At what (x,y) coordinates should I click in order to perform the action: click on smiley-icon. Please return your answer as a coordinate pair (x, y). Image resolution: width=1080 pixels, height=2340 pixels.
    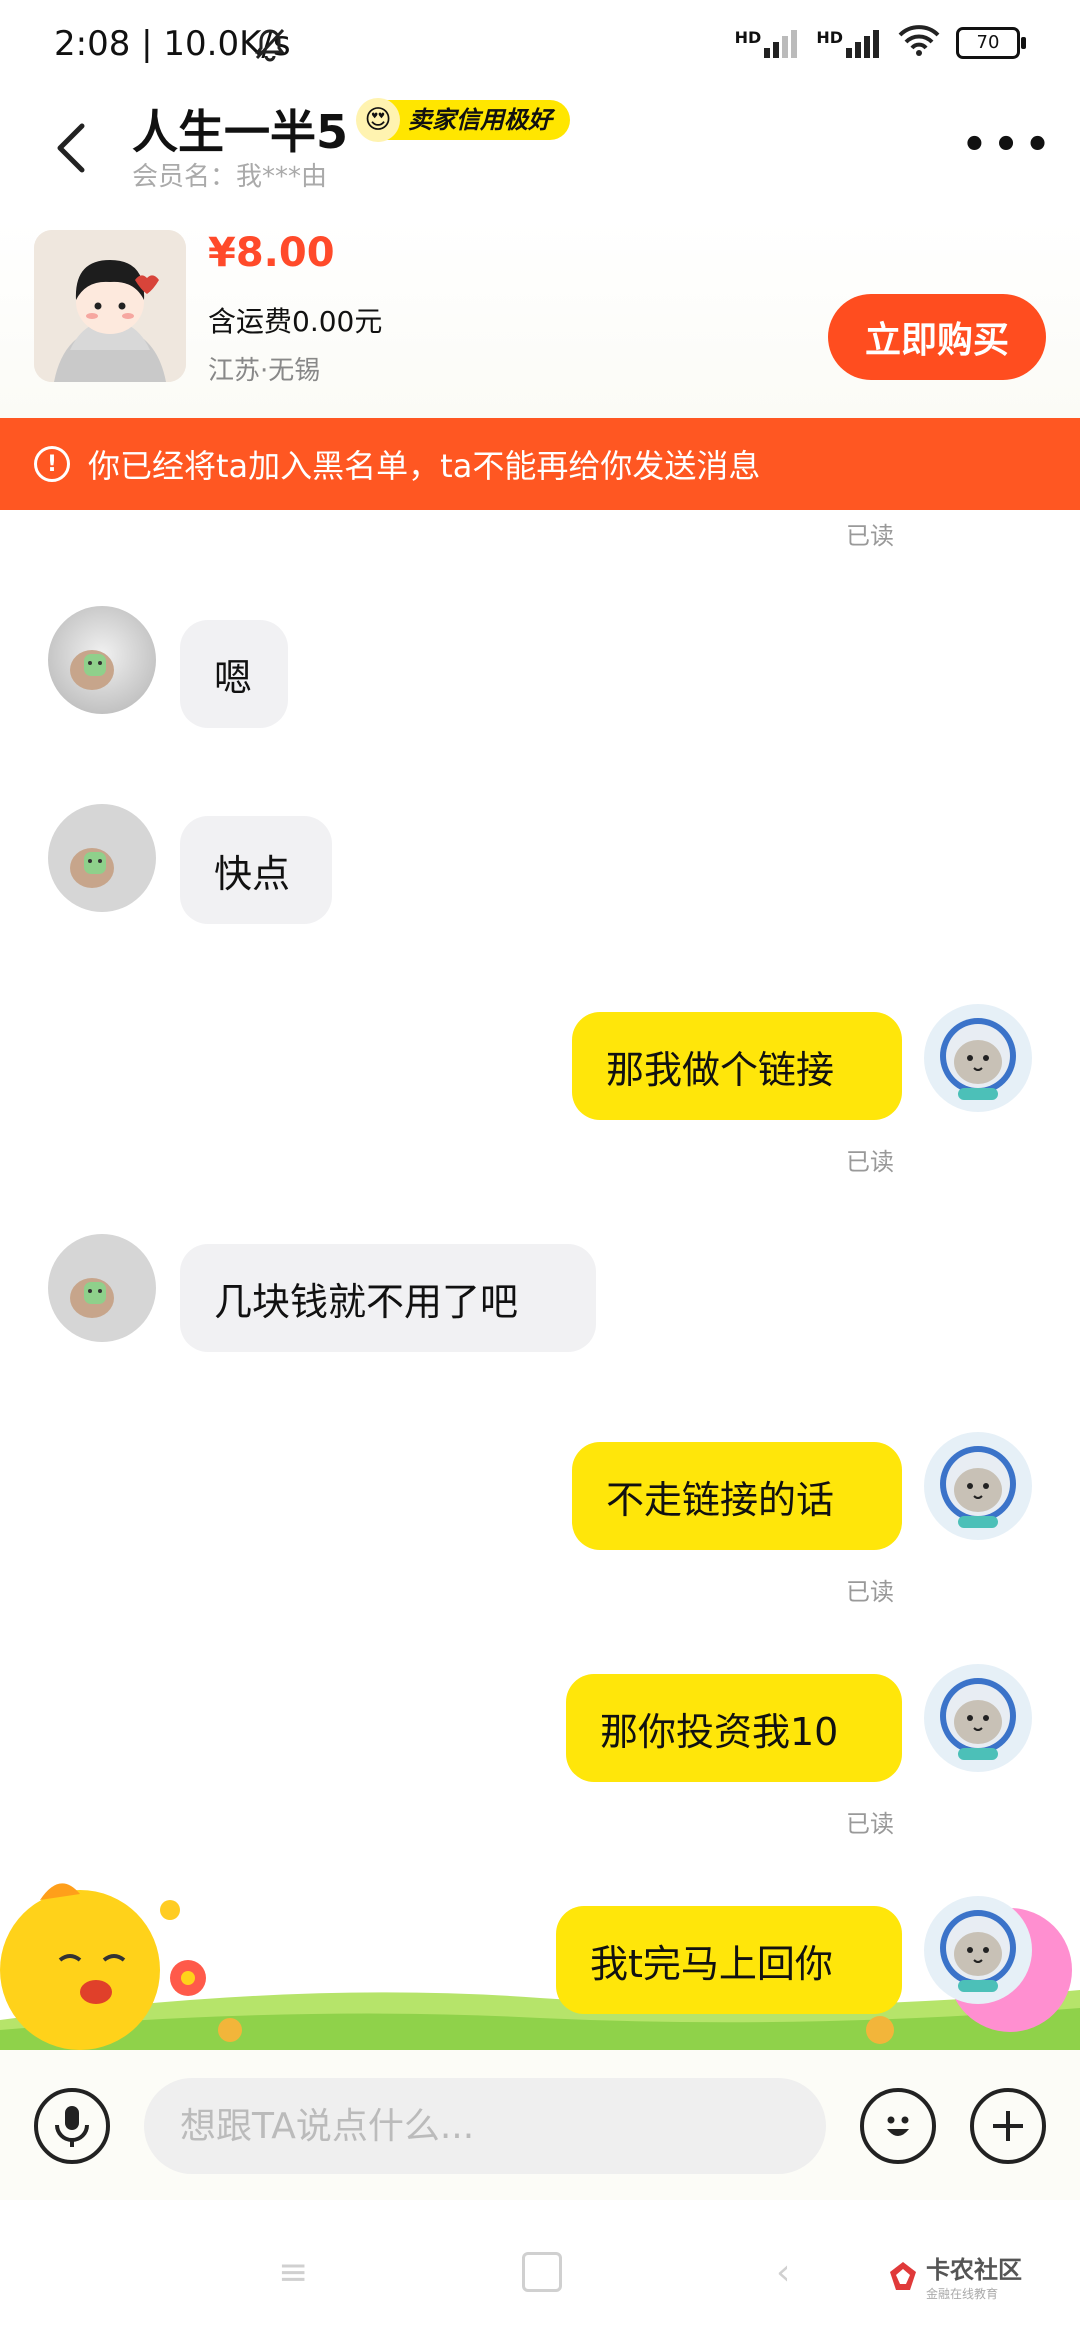
    Looking at the image, I should click on (898, 2126).